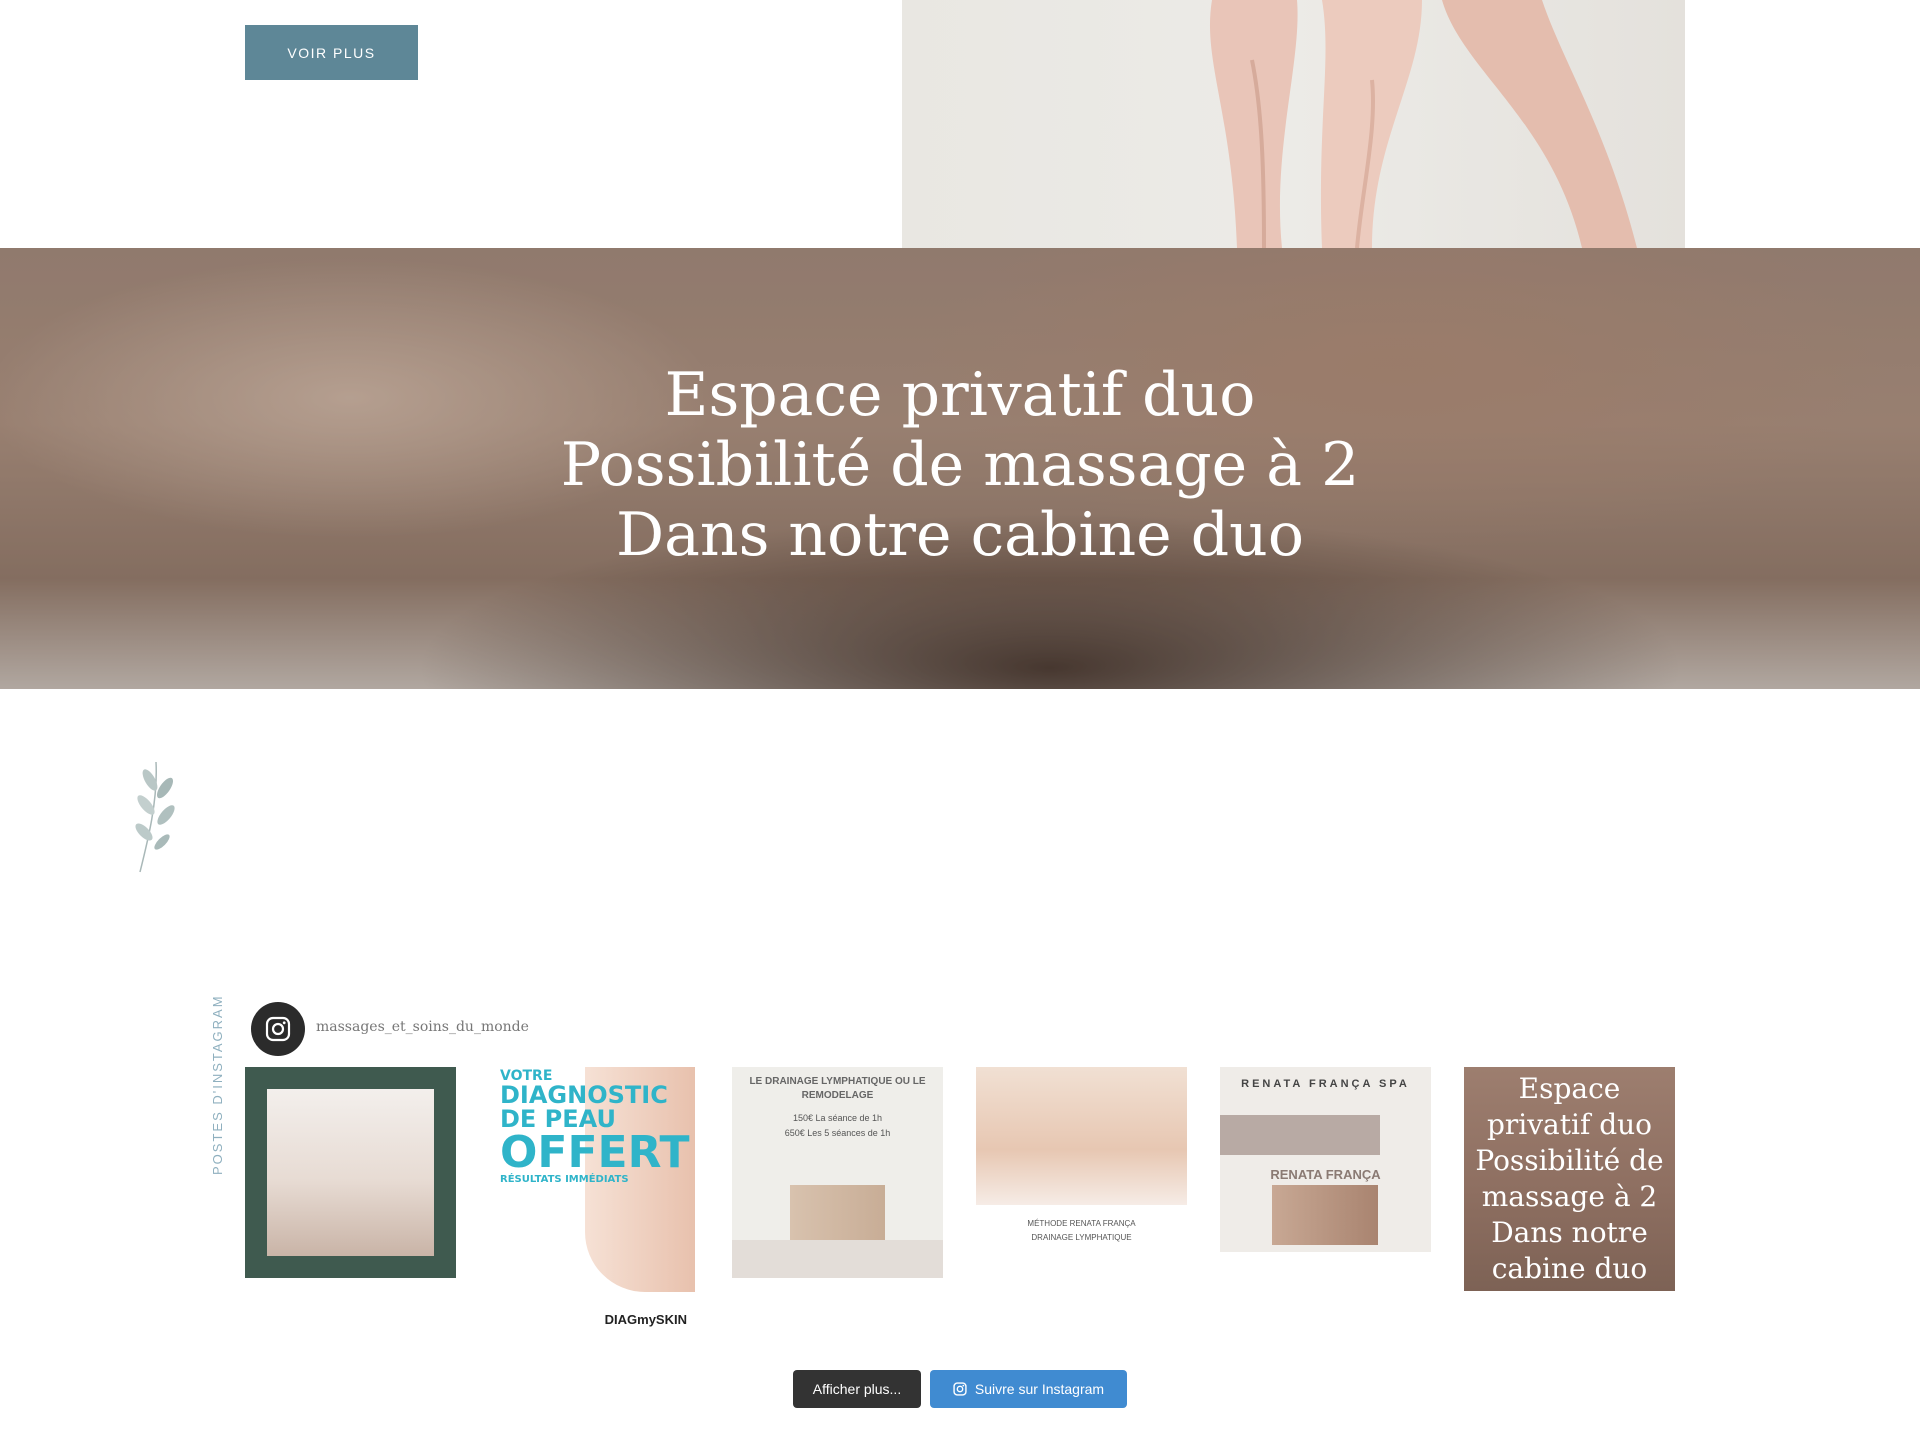 Image resolution: width=1920 pixels, height=1440 pixels. What do you see at coordinates (158, 817) in the screenshot?
I see `leaf-icon` at bounding box center [158, 817].